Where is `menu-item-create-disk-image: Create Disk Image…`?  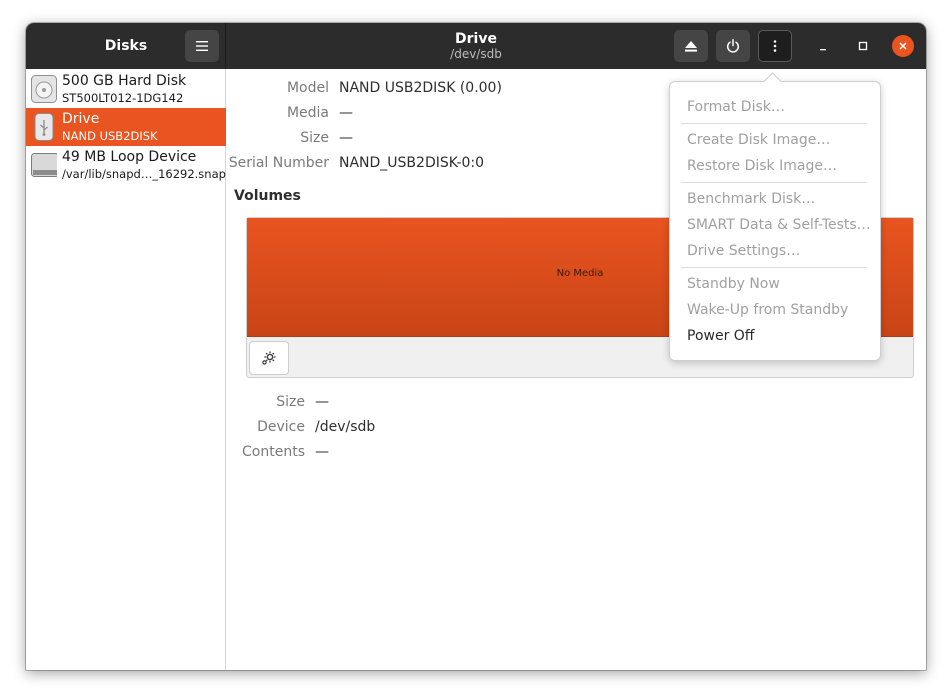
menu-item-create-disk-image: Create Disk Image… is located at coordinates (758, 140).